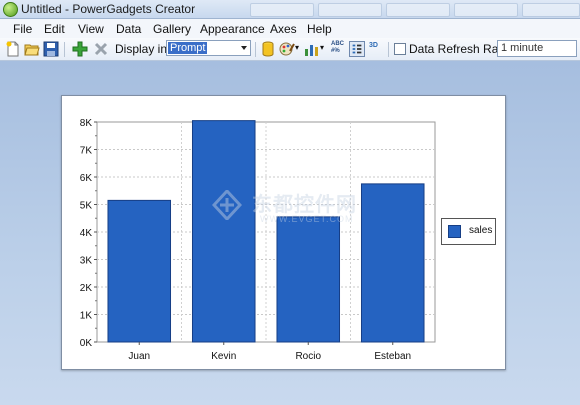  I want to click on menu-file: File, so click(22, 29).